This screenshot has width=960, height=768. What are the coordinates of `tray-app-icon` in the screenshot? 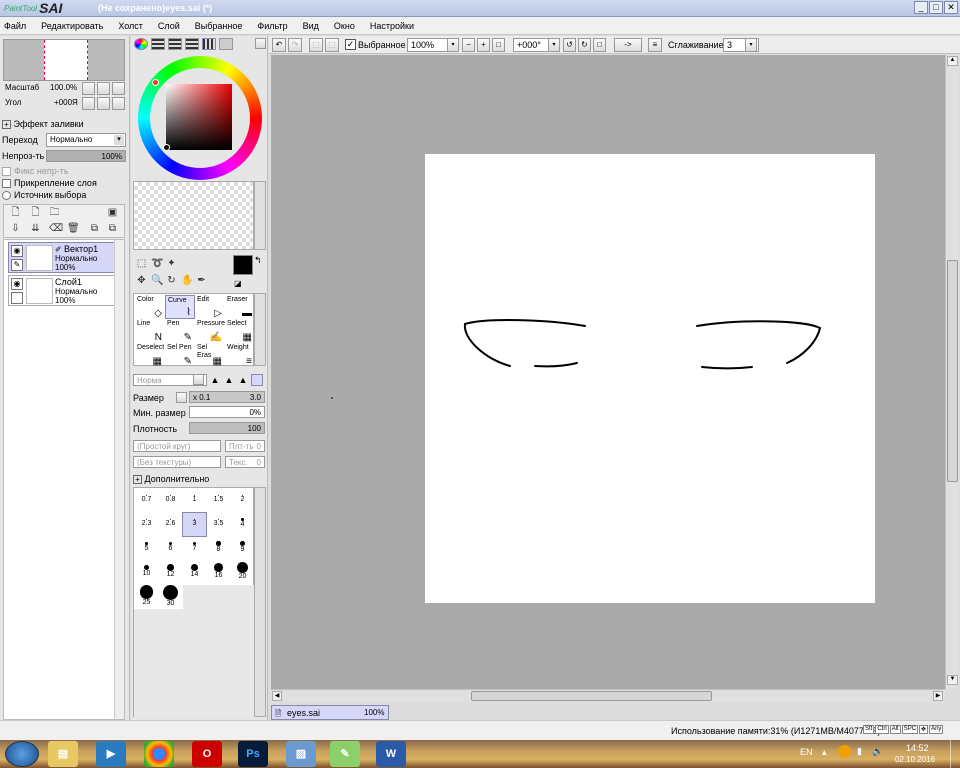 It's located at (844, 751).